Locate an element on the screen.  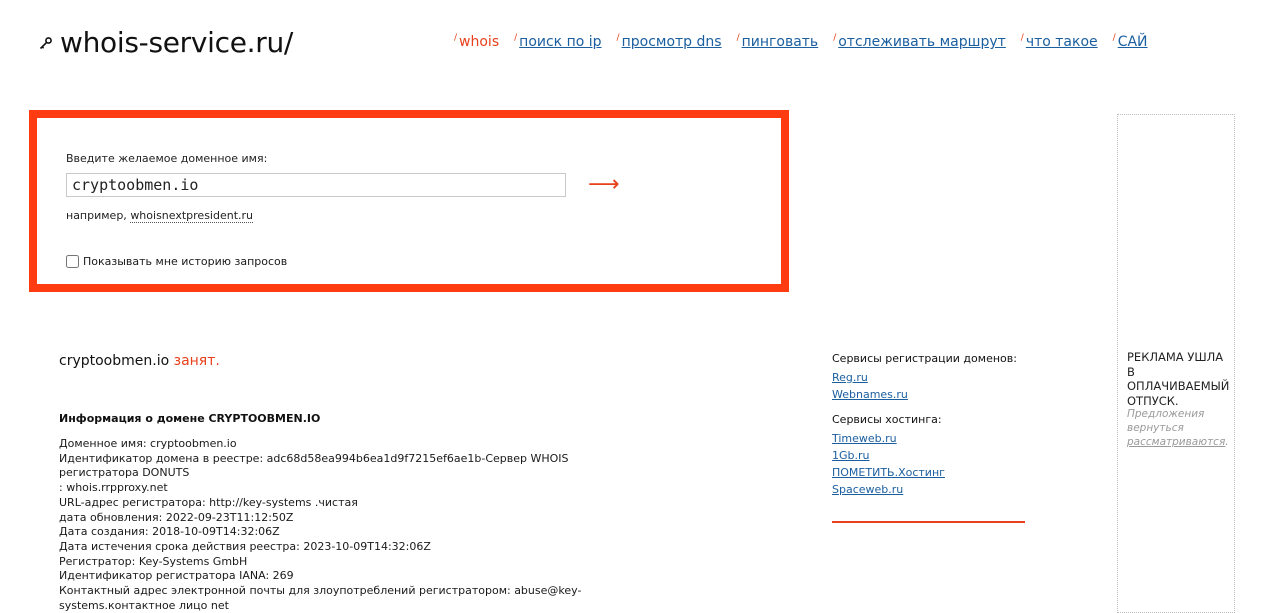
nav-link-what-is: что такое is located at coordinates (1062, 42).